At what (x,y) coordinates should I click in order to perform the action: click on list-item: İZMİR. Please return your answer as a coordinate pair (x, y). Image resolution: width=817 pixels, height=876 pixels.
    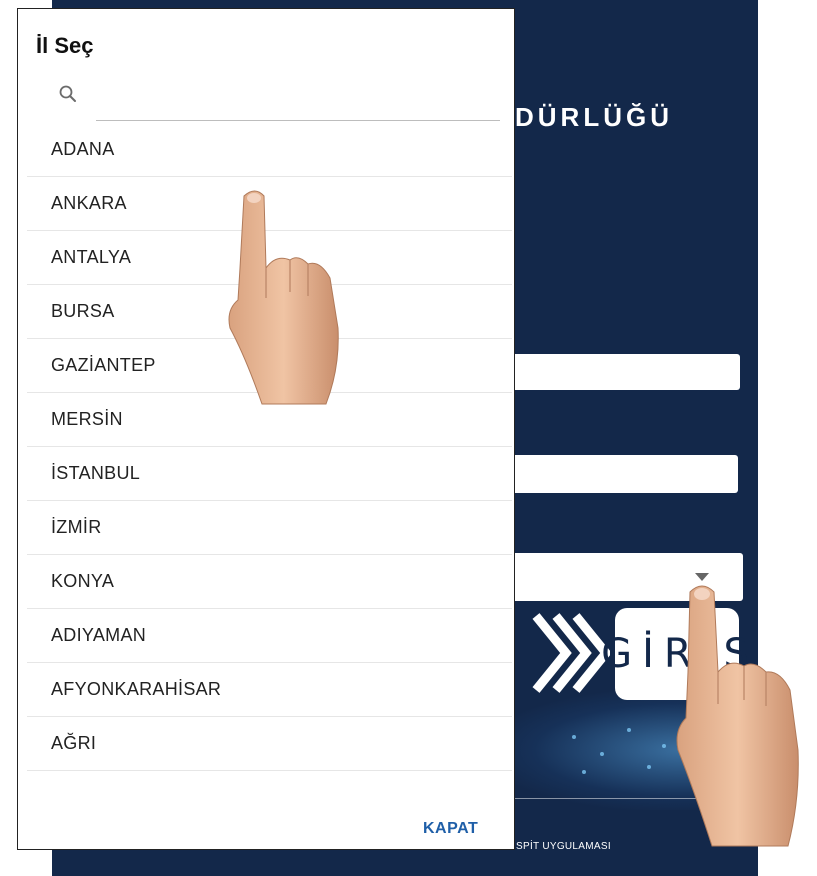
    Looking at the image, I should click on (269, 528).